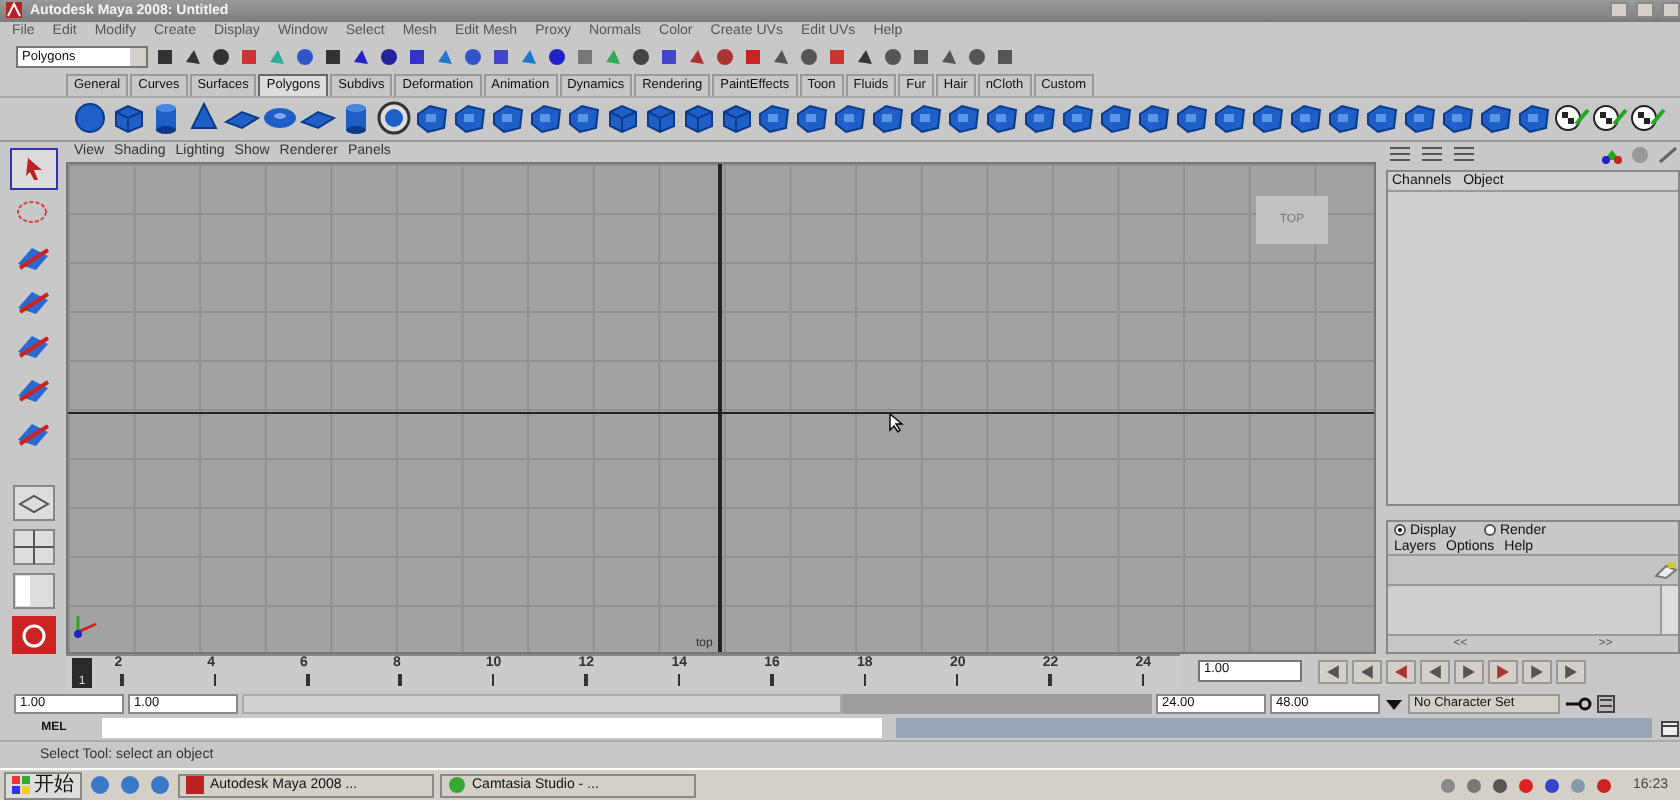  What do you see at coordinates (1606, 703) in the screenshot?
I see `preferences-icon` at bounding box center [1606, 703].